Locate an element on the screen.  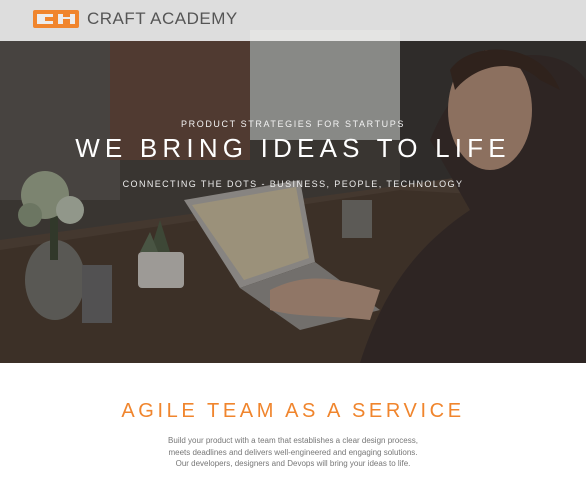
logo: CRAFT ACADEMY is located at coordinates (135, 19).